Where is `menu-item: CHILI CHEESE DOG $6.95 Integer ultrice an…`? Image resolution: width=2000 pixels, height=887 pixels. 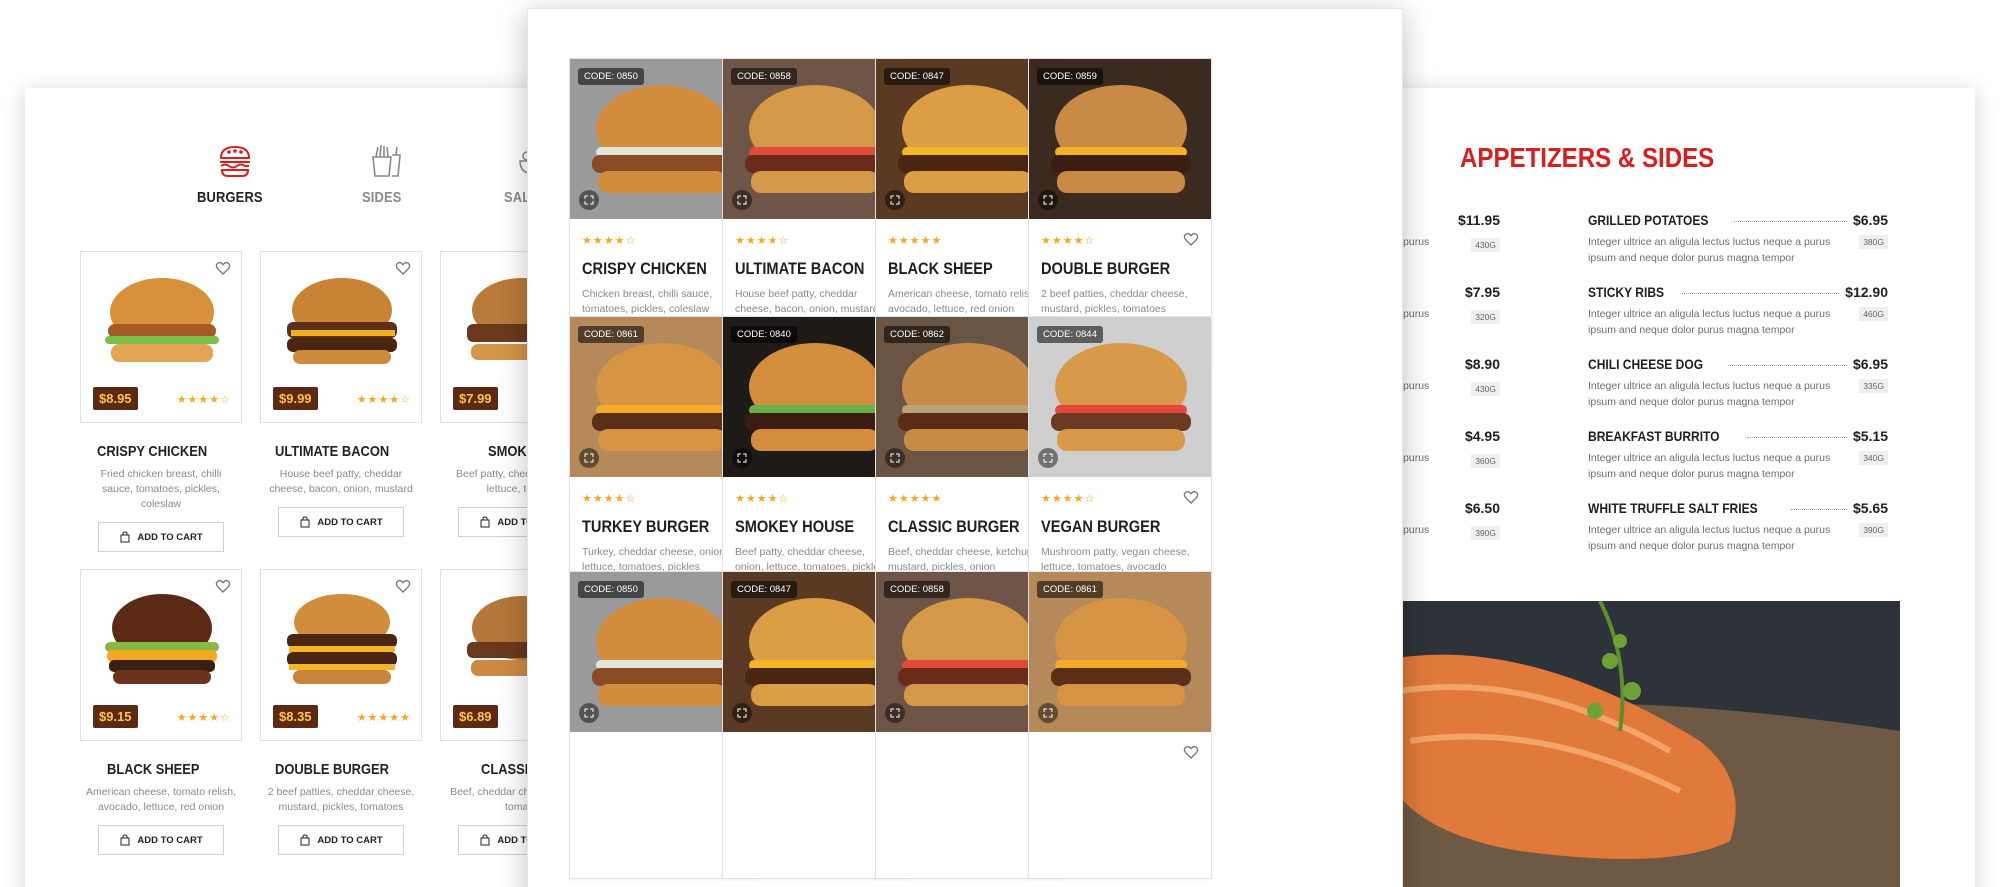 menu-item: CHILI CHEESE DOG $6.95 Integer ultrice an… is located at coordinates (1738, 383).